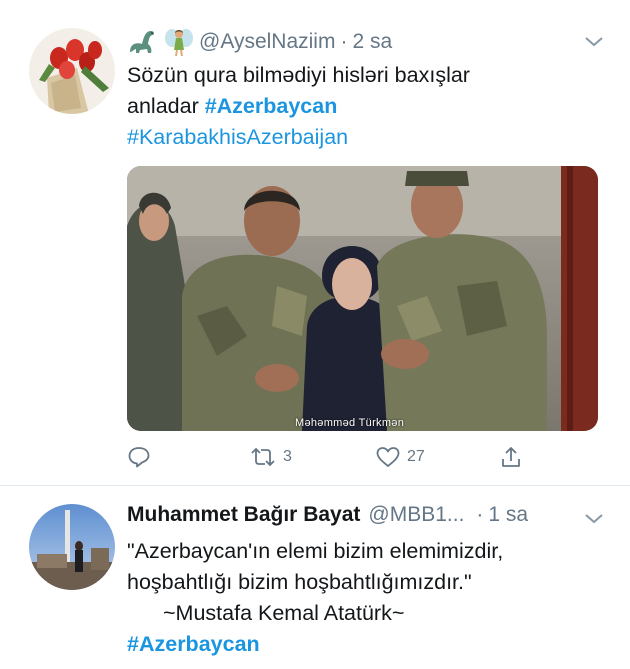 Image resolution: width=630 pixels, height=669 pixels. I want to click on retweet-button: 3, so click(270, 457).